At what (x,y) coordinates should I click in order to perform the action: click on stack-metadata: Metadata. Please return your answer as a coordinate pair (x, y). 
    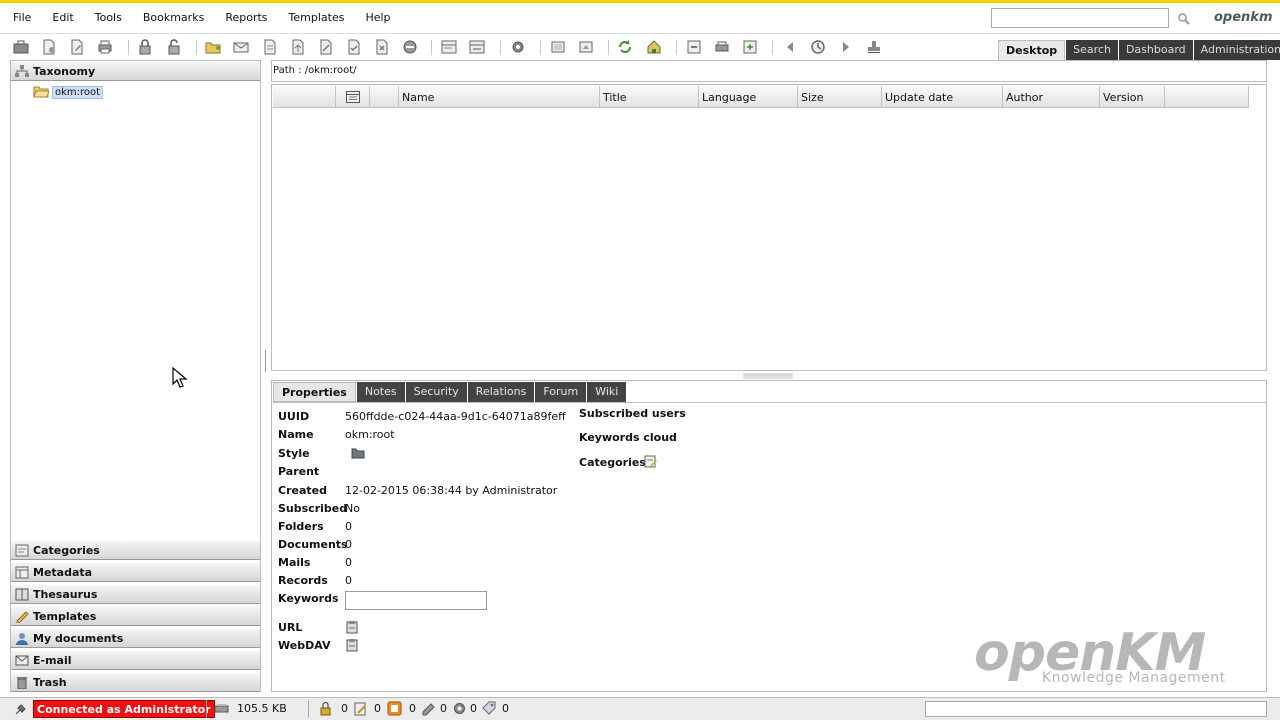
    Looking at the image, I should click on (135, 572).